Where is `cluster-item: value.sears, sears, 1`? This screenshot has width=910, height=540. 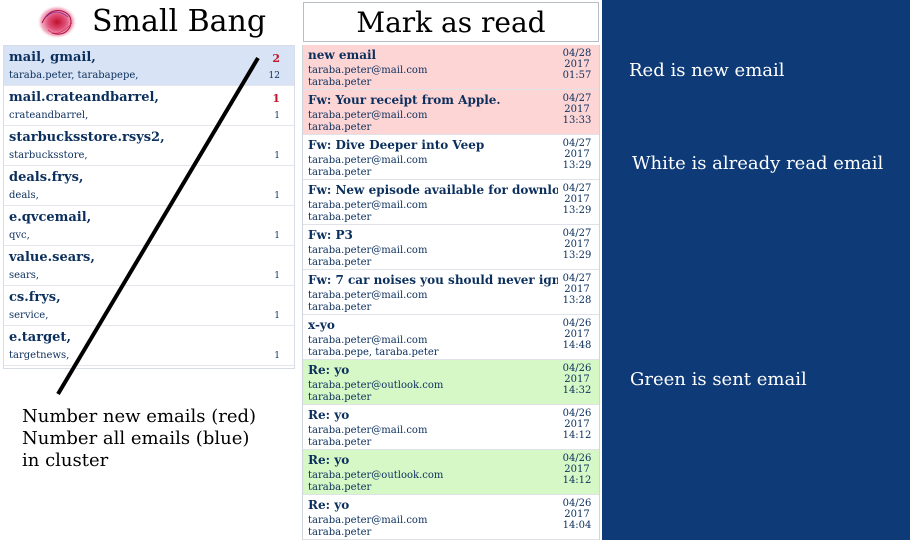
cluster-item: value.sears, sears, 1 is located at coordinates (149, 266).